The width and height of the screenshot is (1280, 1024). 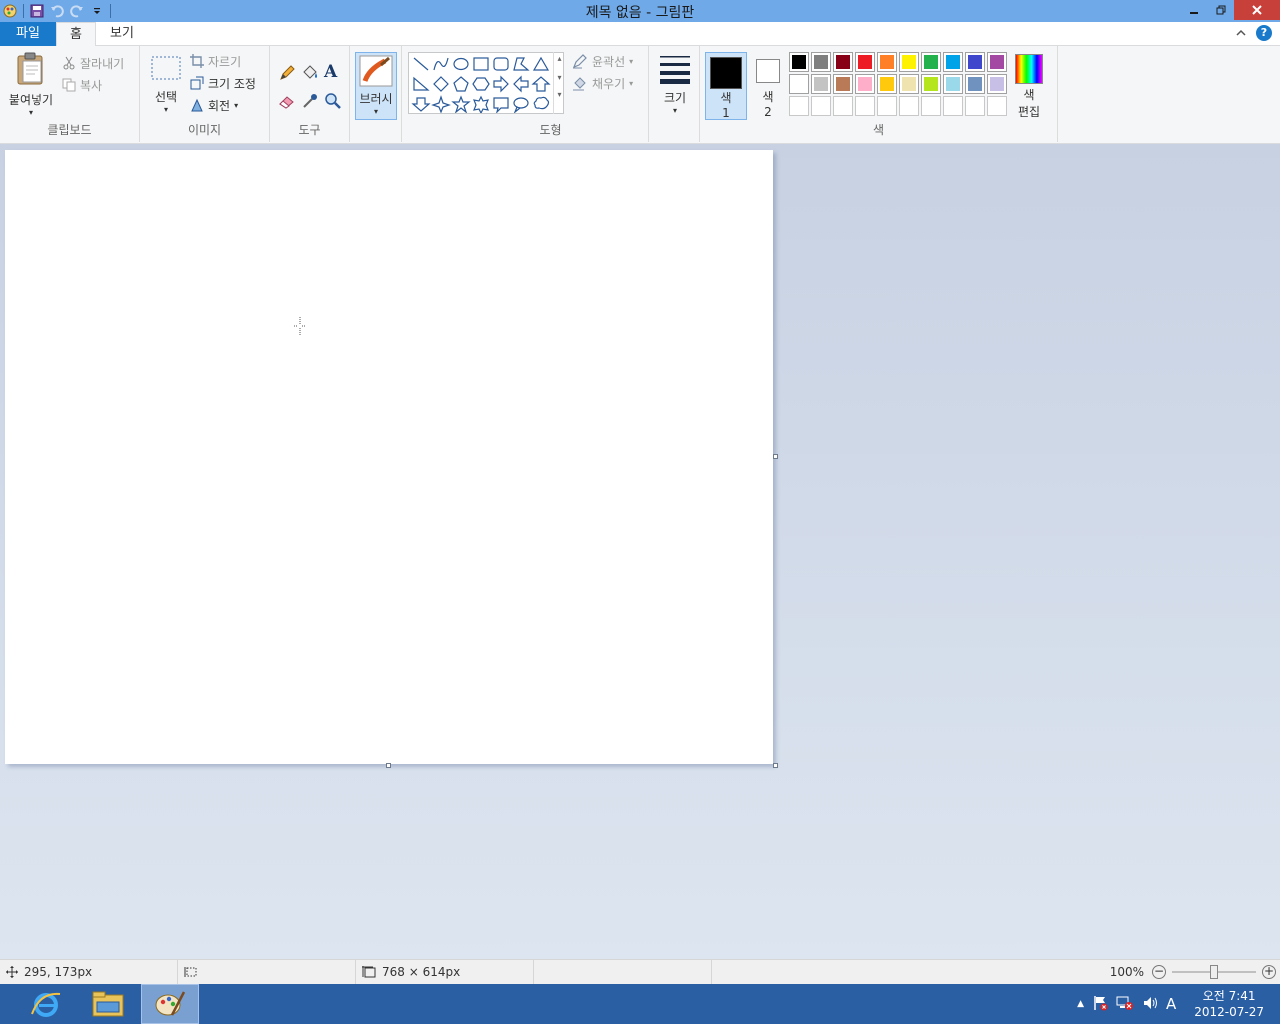 What do you see at coordinates (170, 1004) in the screenshot?
I see `paint-taskbar-button` at bounding box center [170, 1004].